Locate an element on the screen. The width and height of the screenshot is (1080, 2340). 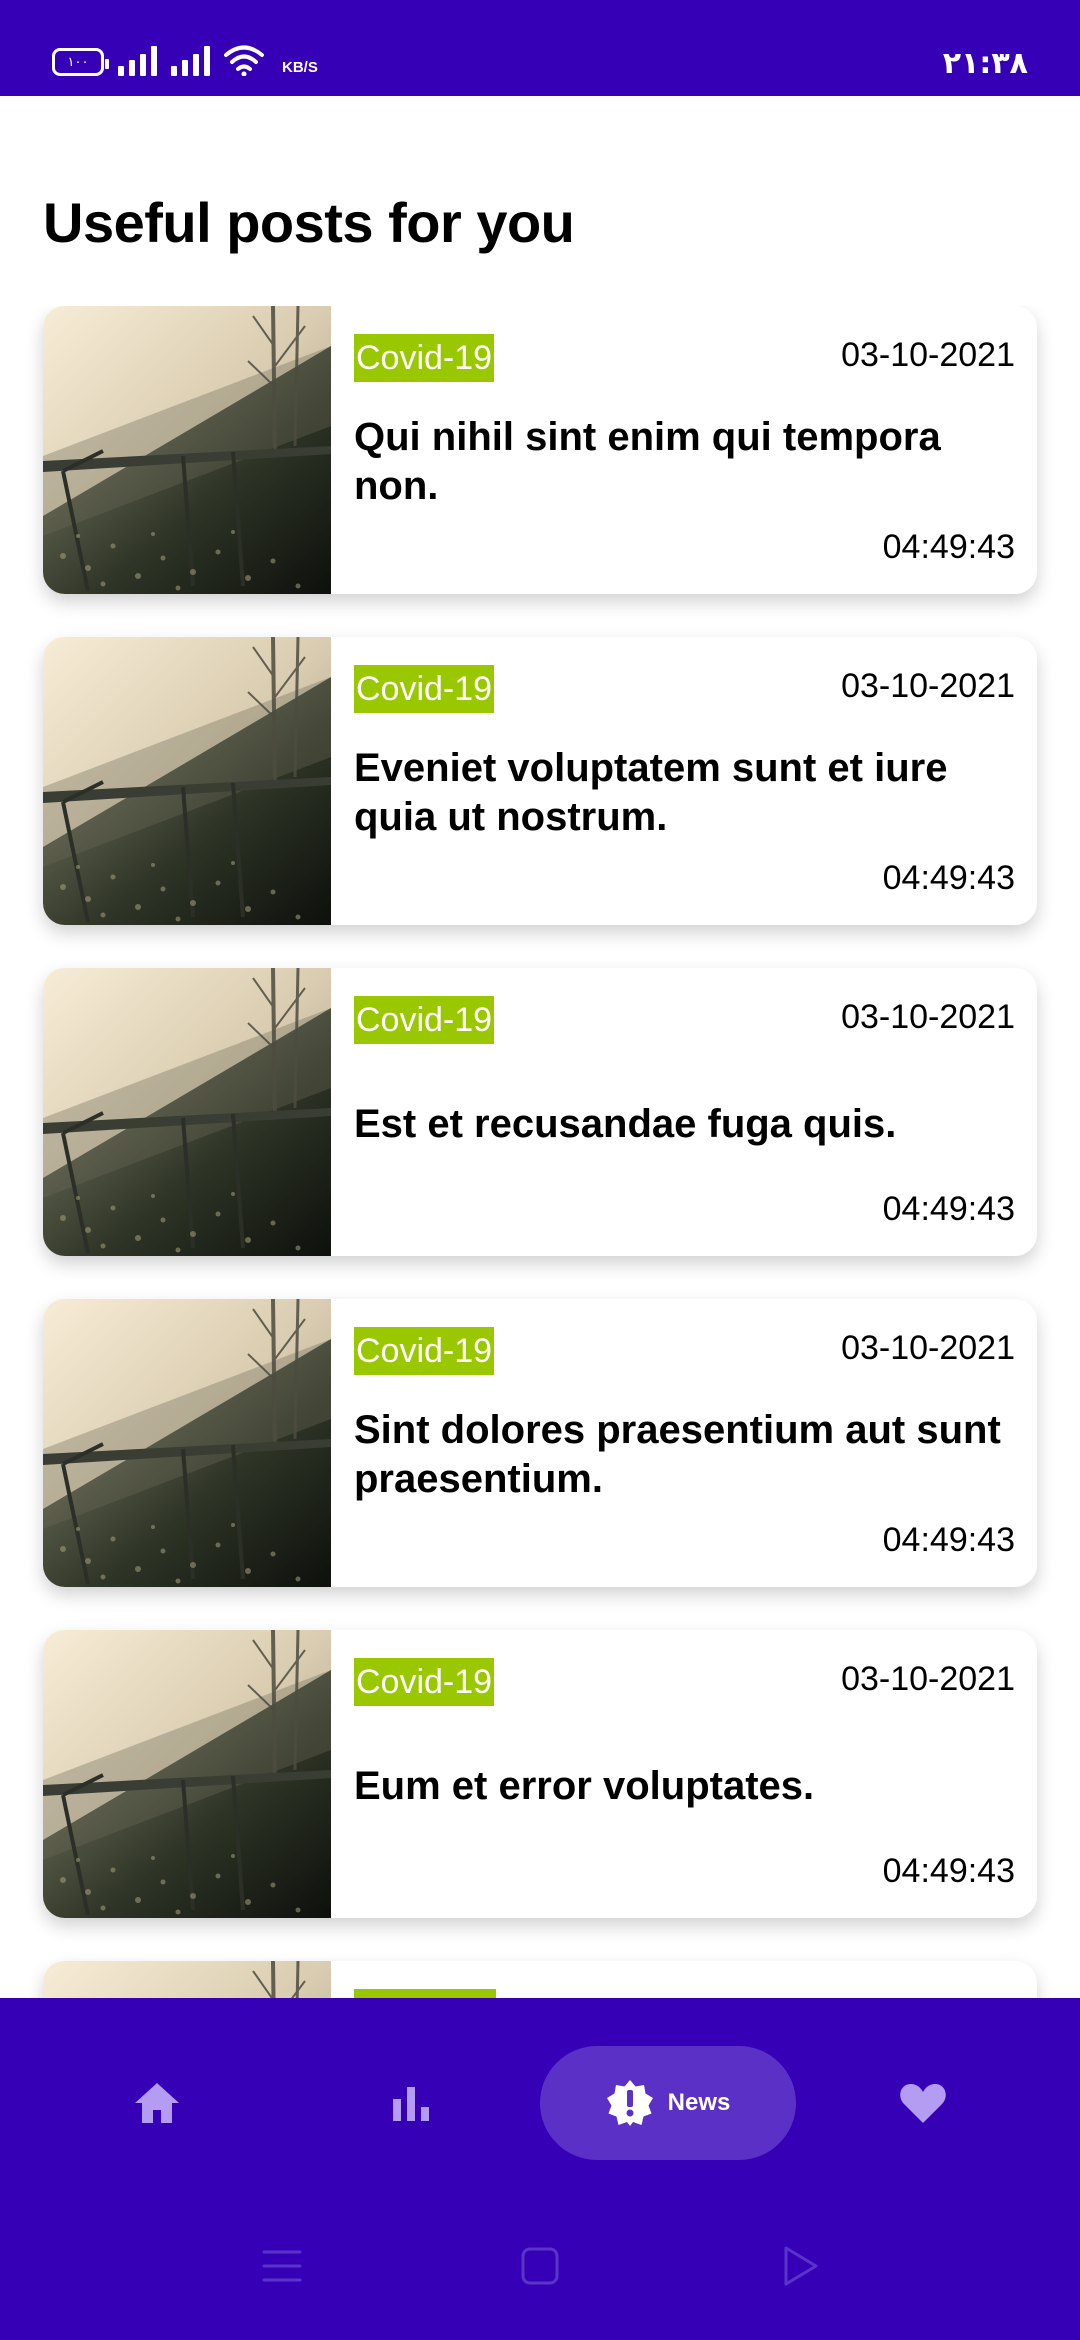
bar-chart-icon is located at coordinates (411, 2104).